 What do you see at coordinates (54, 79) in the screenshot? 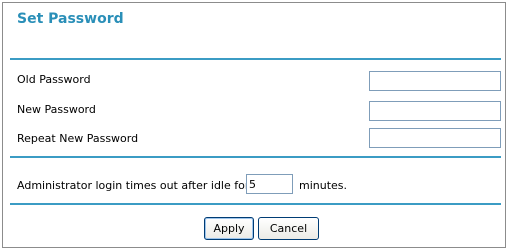
I see `old-password-label: Old Password` at bounding box center [54, 79].